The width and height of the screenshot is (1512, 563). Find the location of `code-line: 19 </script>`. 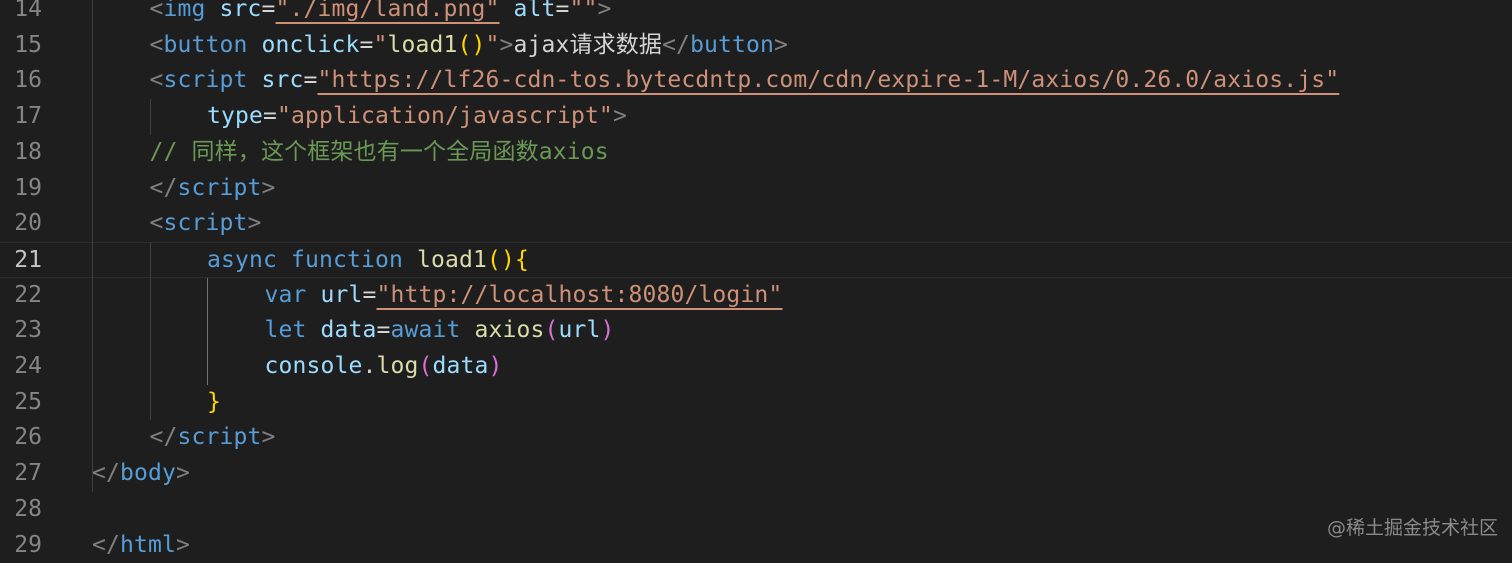

code-line: 19 </script> is located at coordinates (756, 189).